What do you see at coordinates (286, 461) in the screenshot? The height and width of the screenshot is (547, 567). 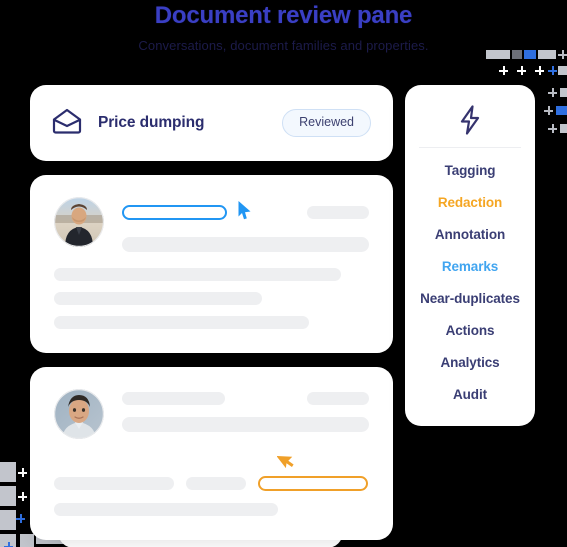 I see `orange-arrow-cursor` at bounding box center [286, 461].